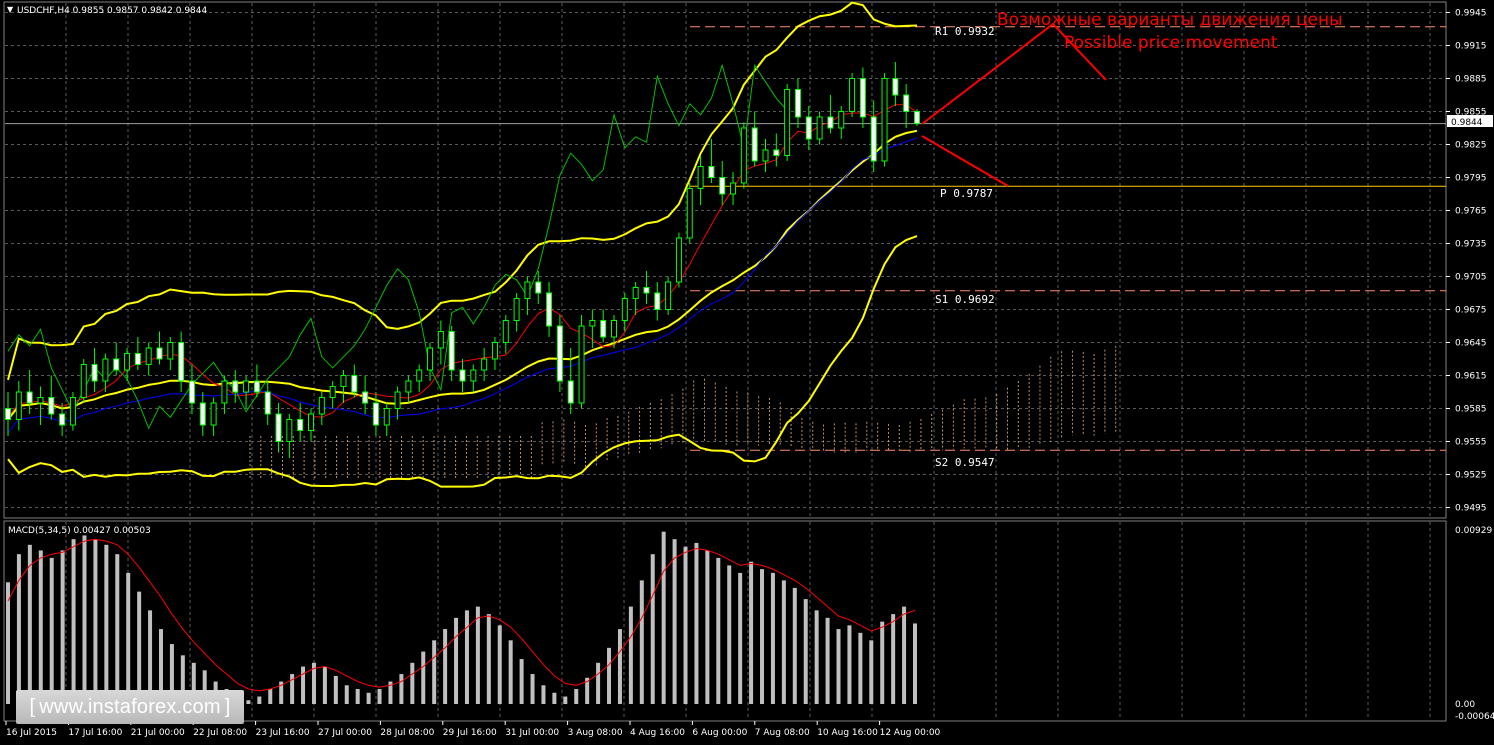 Image resolution: width=1494 pixels, height=745 pixels. What do you see at coordinates (31, 733) in the screenshot?
I see `time-tick-label: 16 Jul 2015` at bounding box center [31, 733].